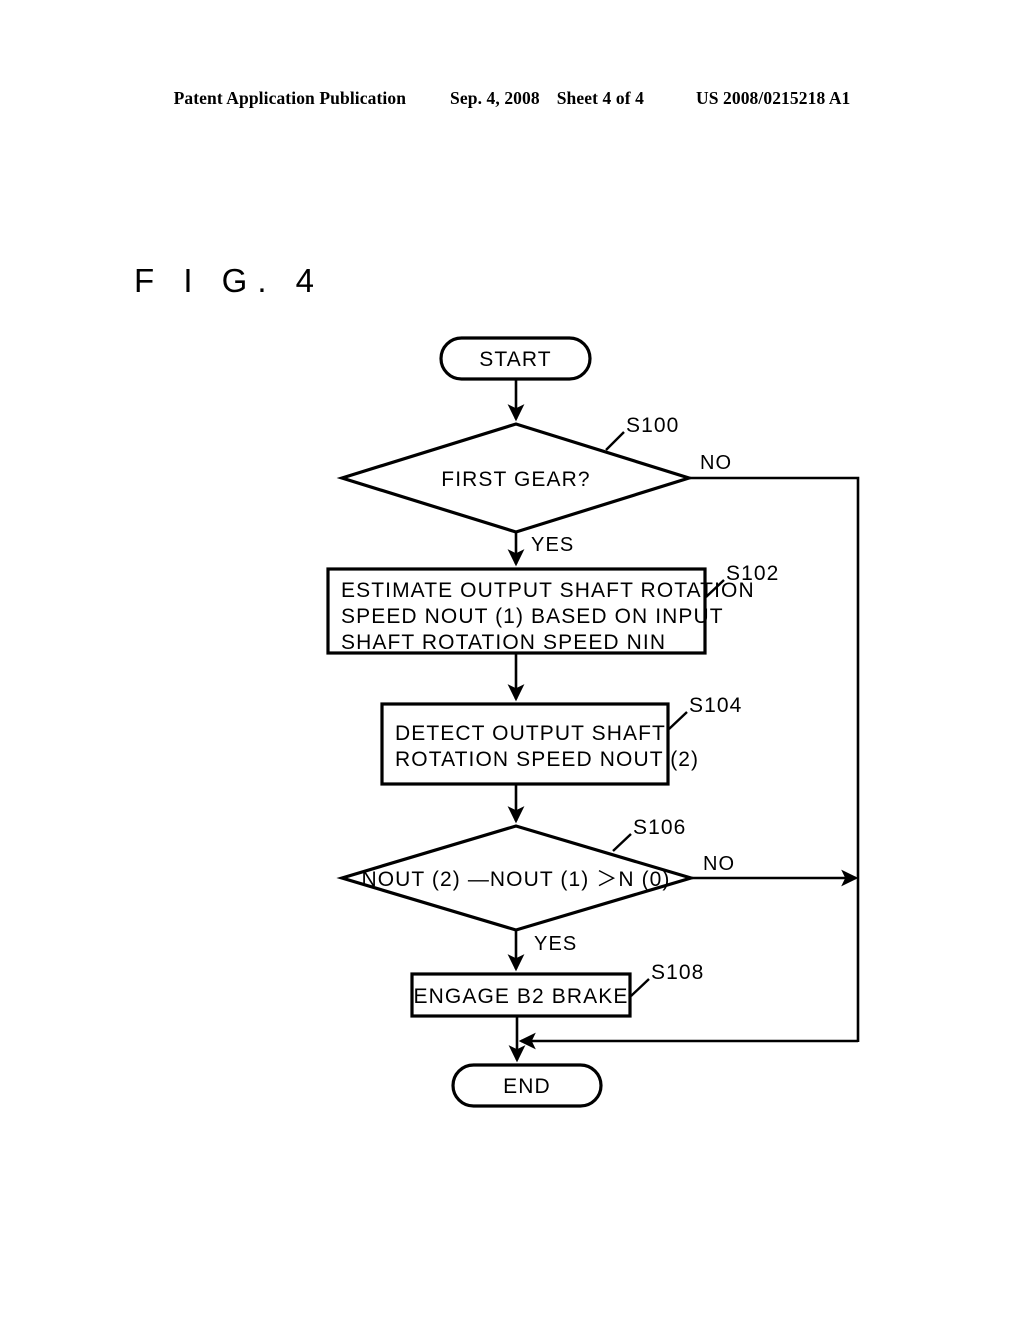 The height and width of the screenshot is (1320, 1024). I want to click on step-number-s102: S102, so click(752, 573).